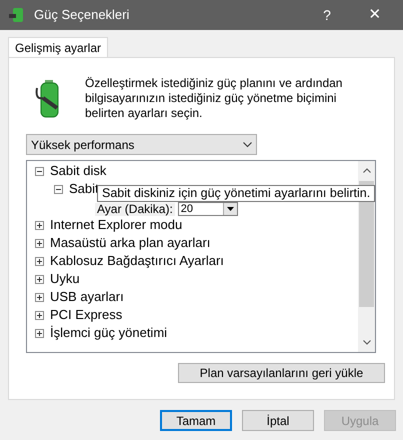 The width and height of the screenshot is (403, 440). I want to click on help-button: ?, so click(327, 15).